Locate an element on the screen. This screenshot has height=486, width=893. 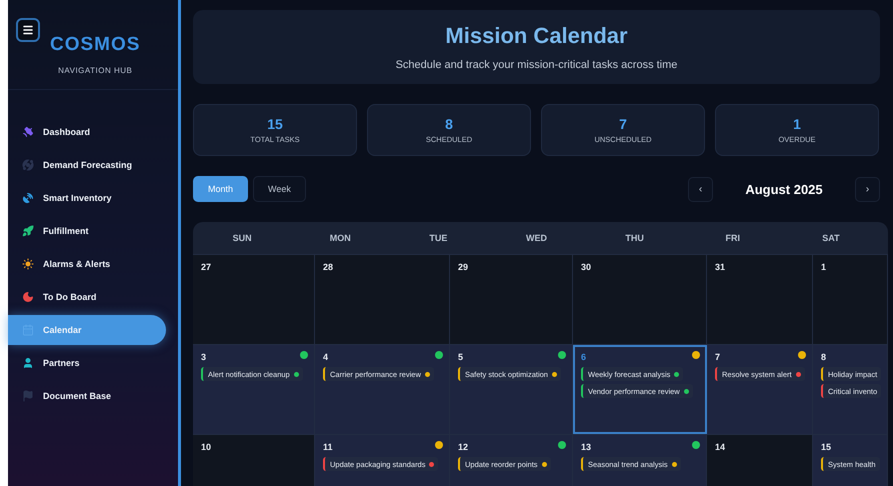
view-toggle: Week is located at coordinates (279, 189).